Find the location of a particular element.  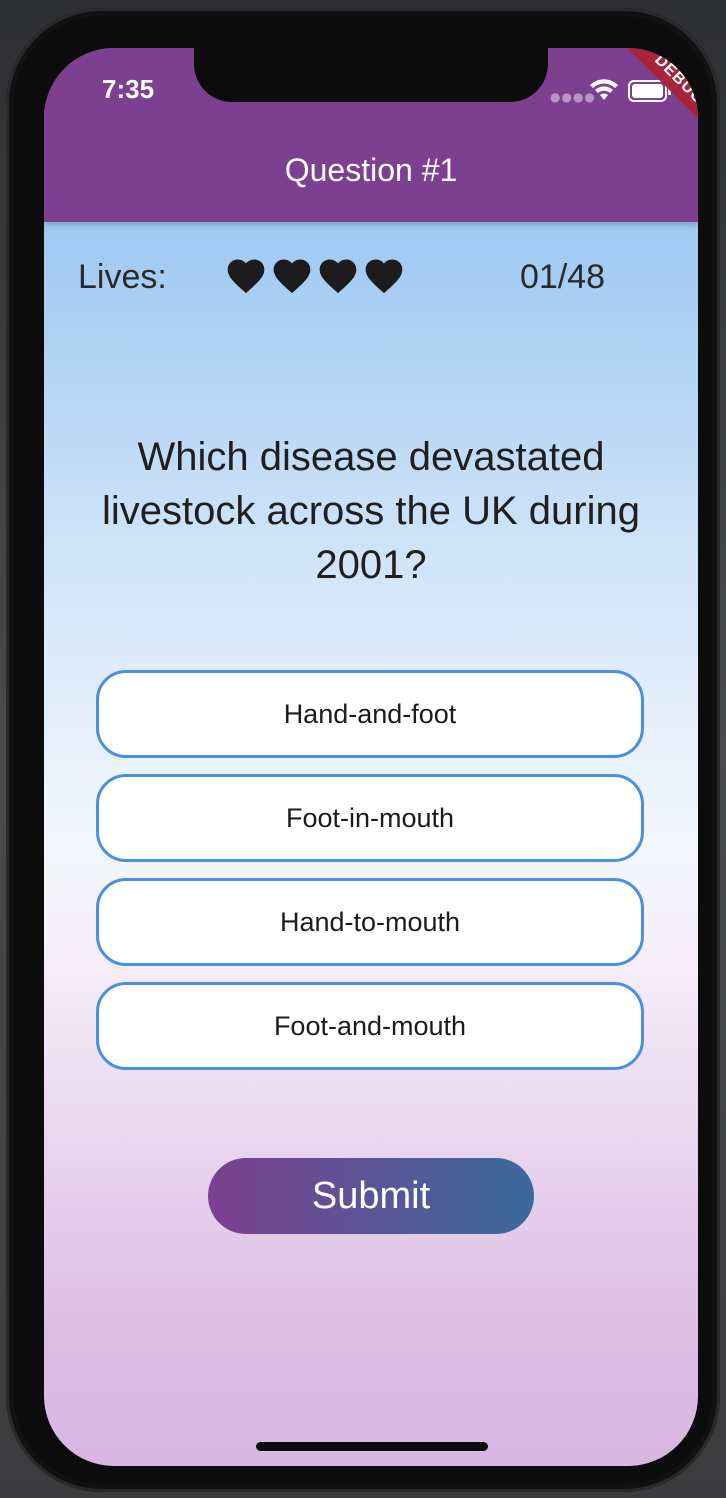

status-time: 7:35 is located at coordinates (128, 89).